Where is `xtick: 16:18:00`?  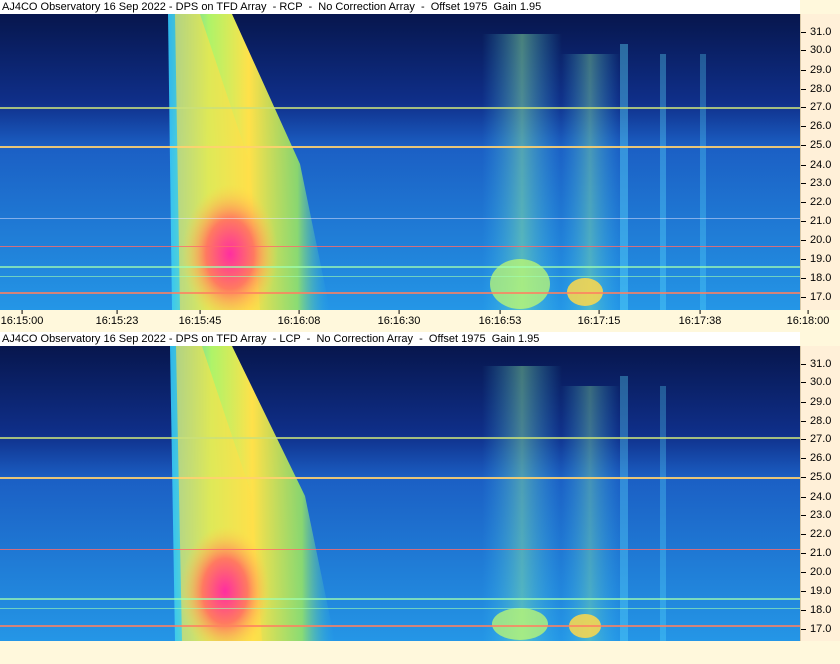 xtick: 16:18:00 is located at coordinates (808, 318).